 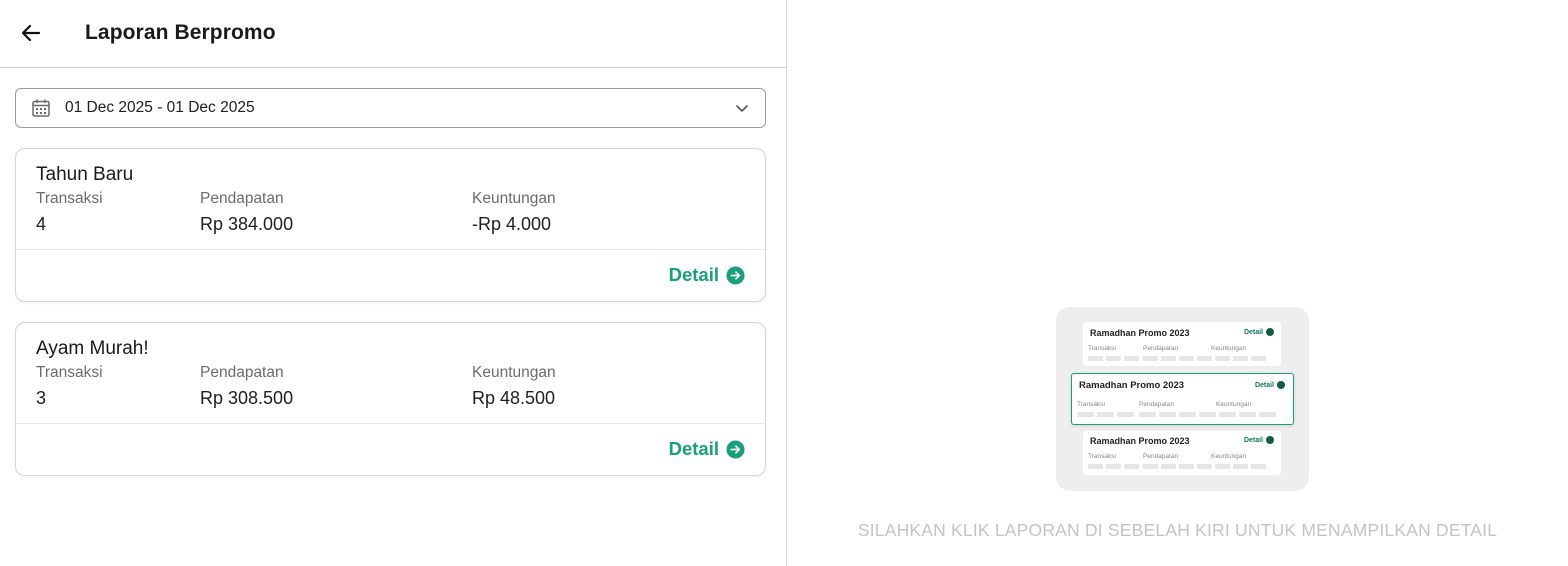 What do you see at coordinates (512, 224) in the screenshot?
I see `keuntungan-value: -Rp 4.000` at bounding box center [512, 224].